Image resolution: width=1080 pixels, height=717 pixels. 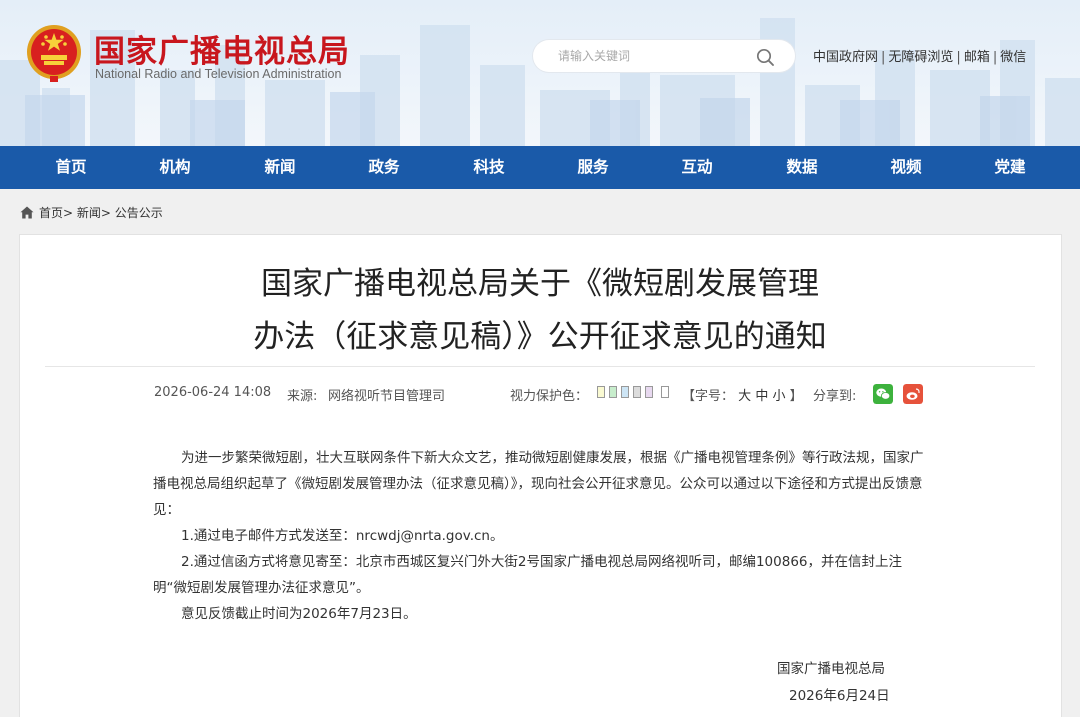 I want to click on eye-care-label: 视力保护色：, so click(x=549, y=396).